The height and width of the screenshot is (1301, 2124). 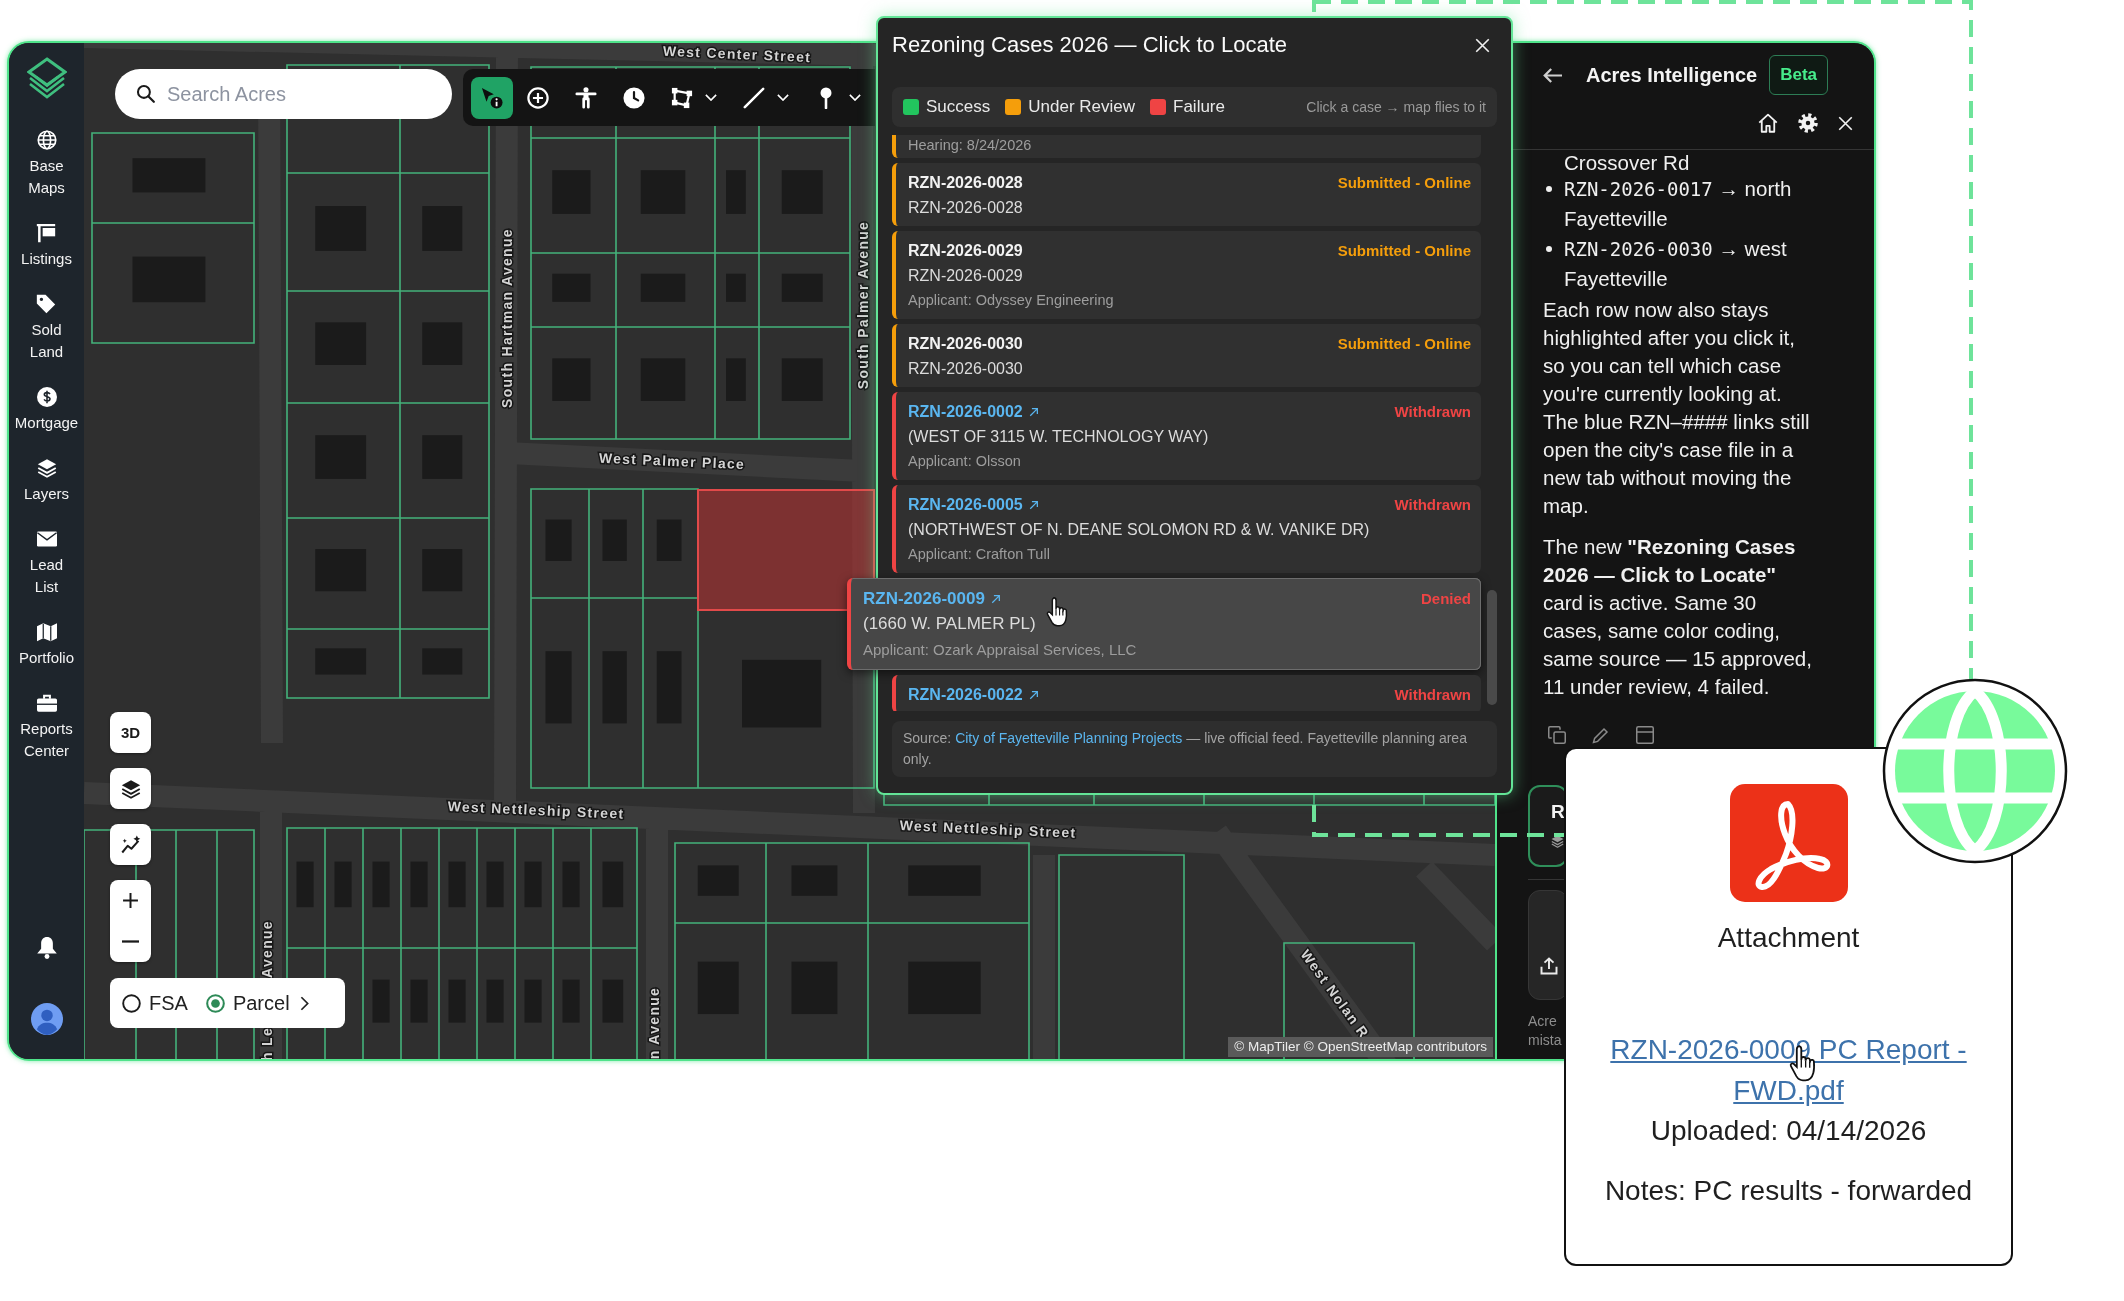 What do you see at coordinates (586, 97) in the screenshot?
I see `person-icon` at bounding box center [586, 97].